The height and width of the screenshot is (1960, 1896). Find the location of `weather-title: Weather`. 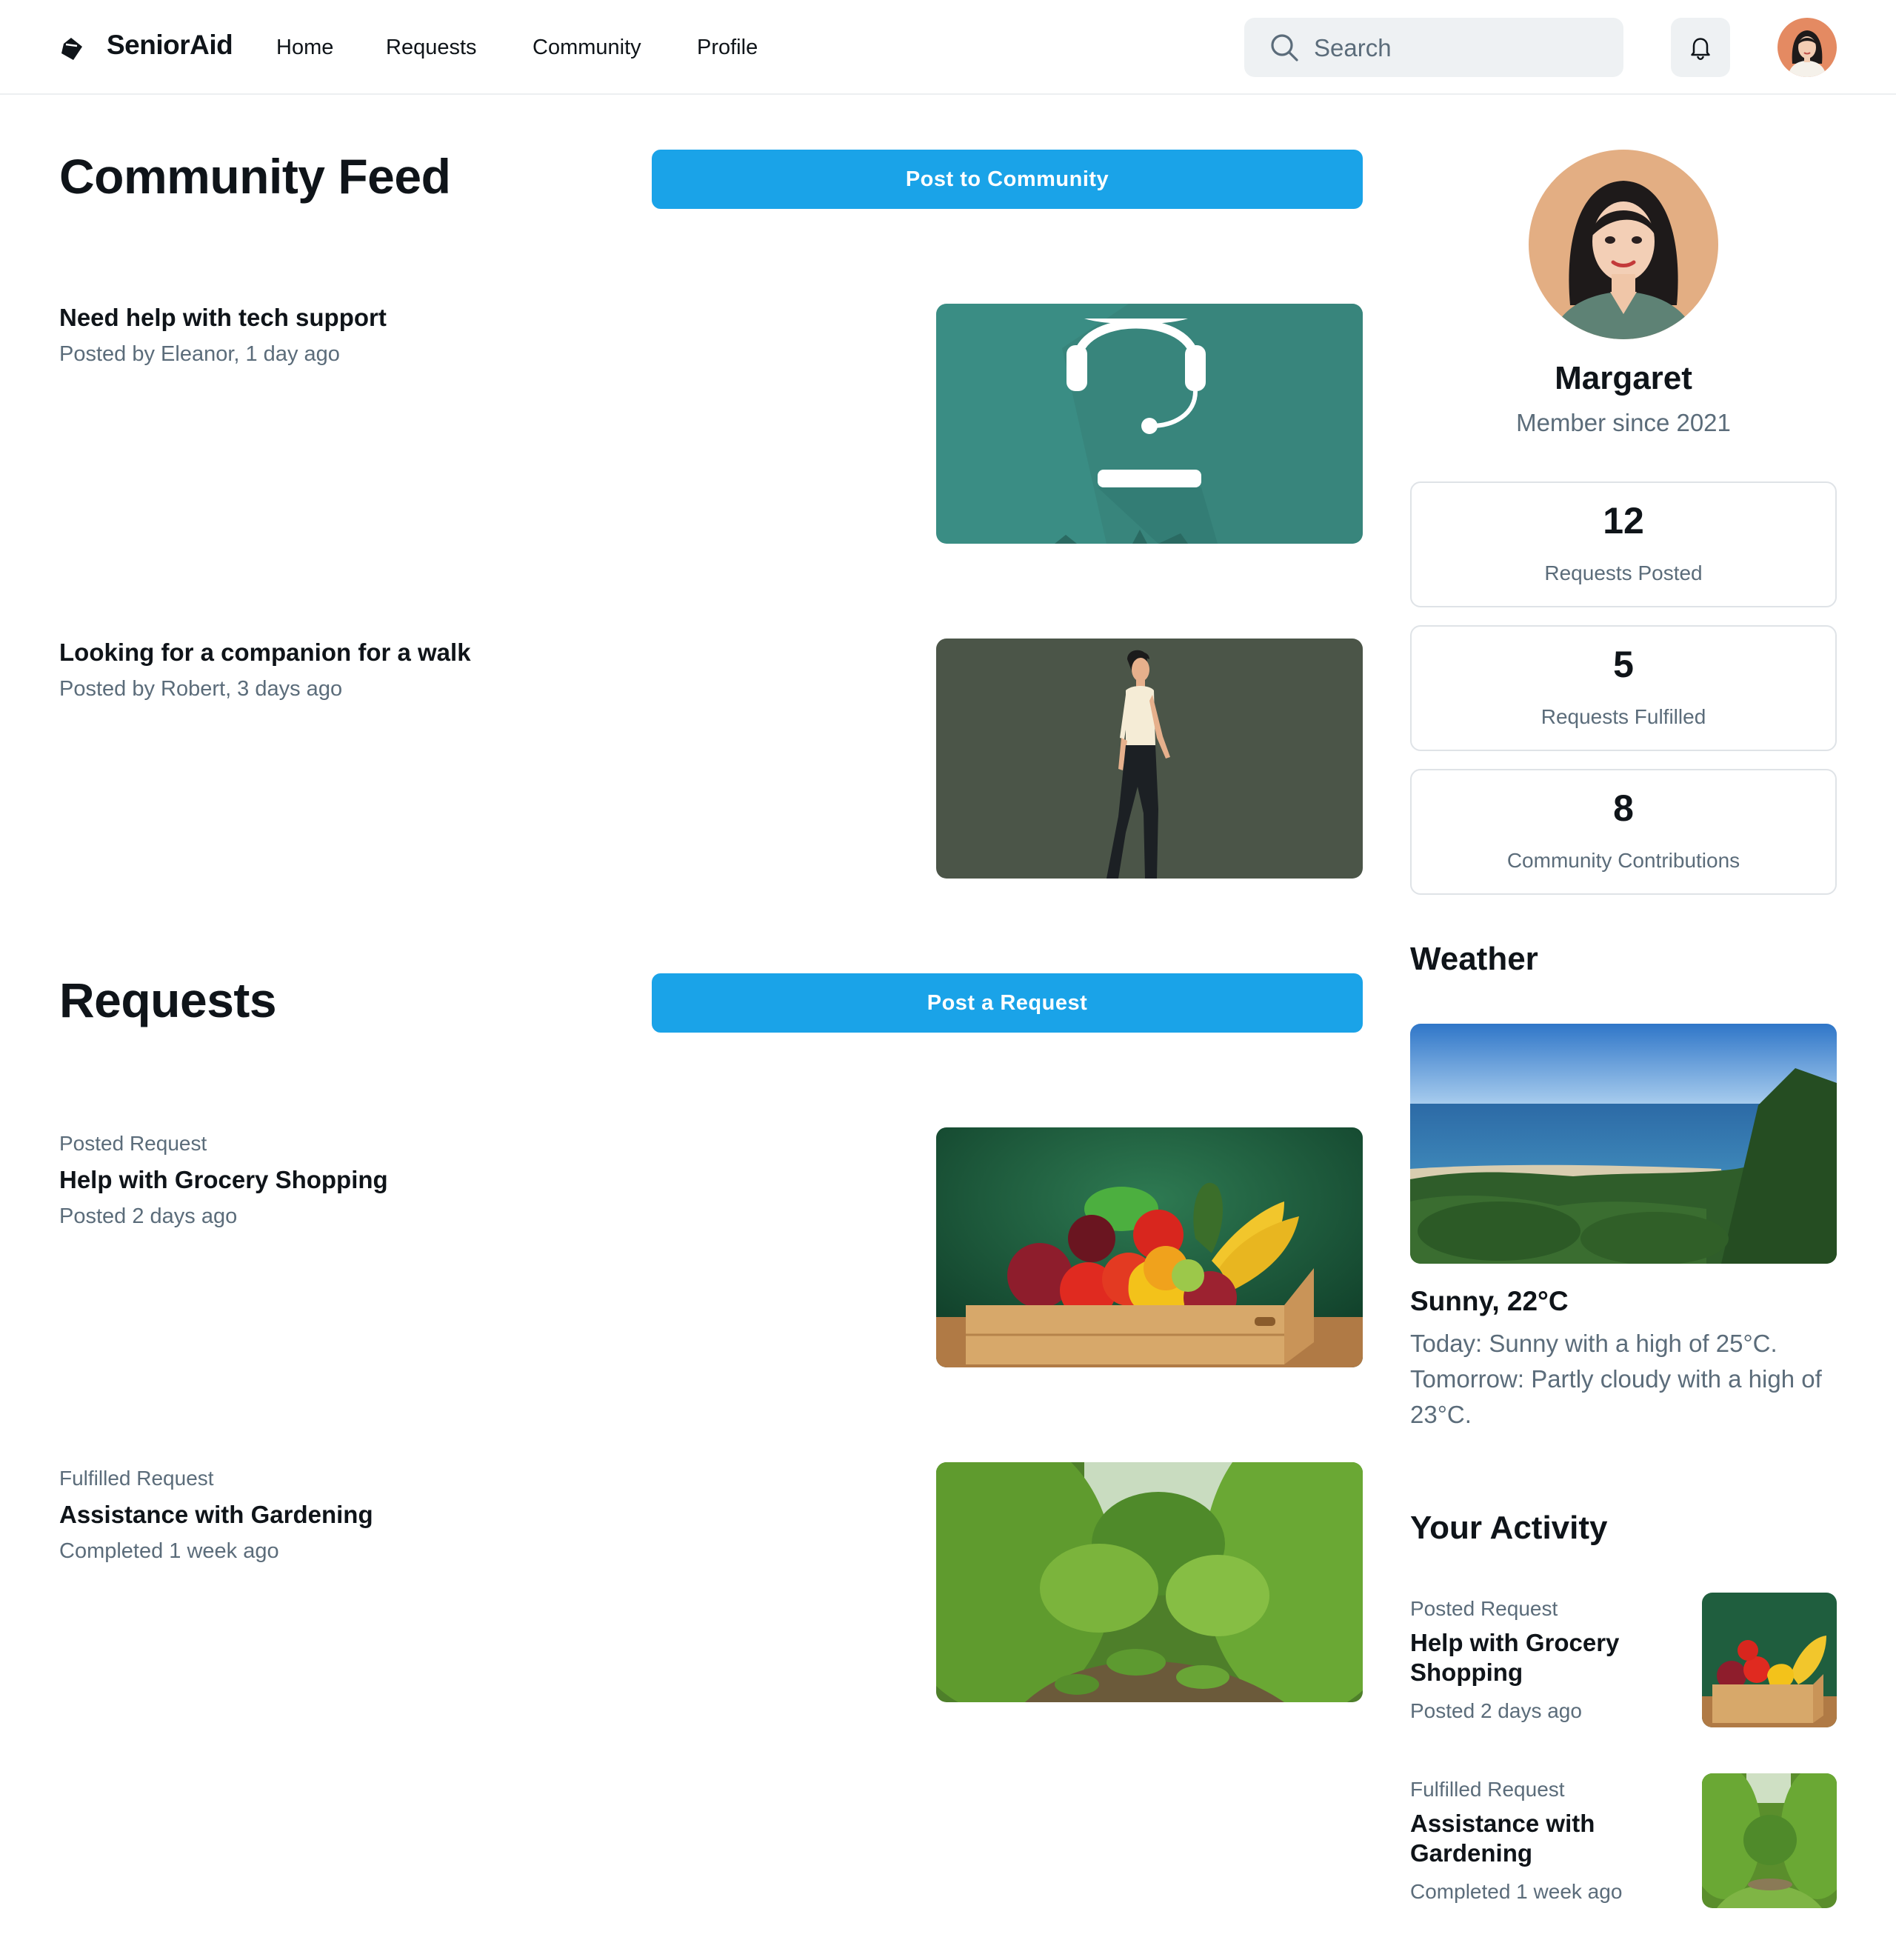

weather-title: Weather is located at coordinates (1474, 959).